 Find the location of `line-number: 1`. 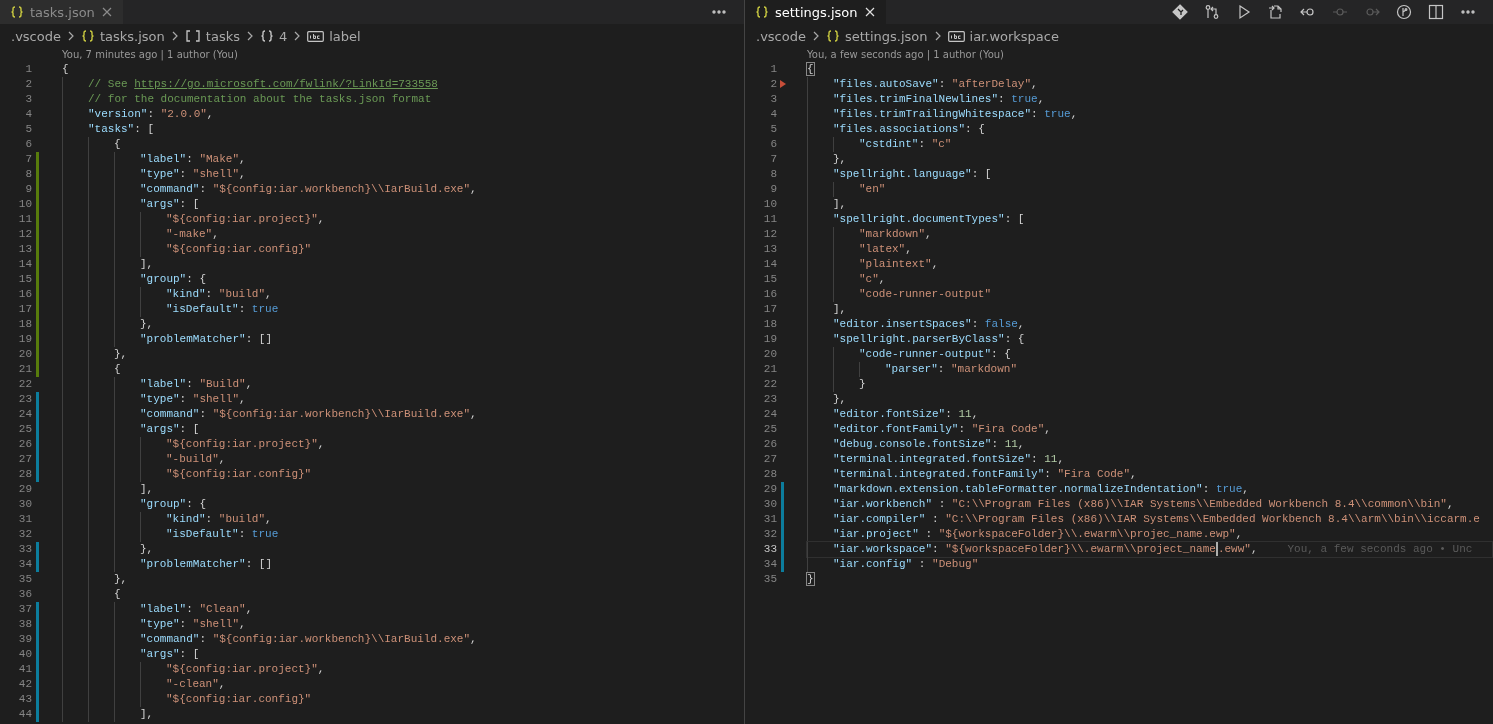

line-number: 1 is located at coordinates (28, 69).